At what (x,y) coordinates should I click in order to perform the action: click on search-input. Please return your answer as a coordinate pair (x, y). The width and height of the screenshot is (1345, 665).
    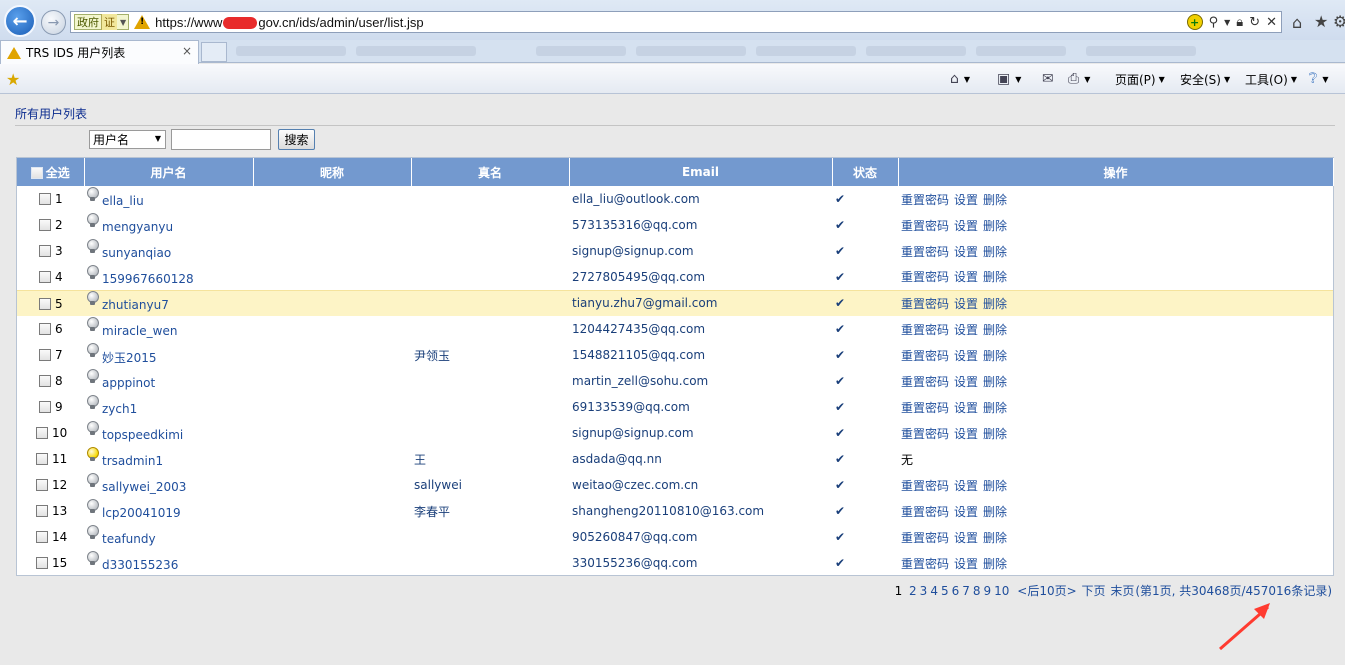
    Looking at the image, I should click on (221, 139).